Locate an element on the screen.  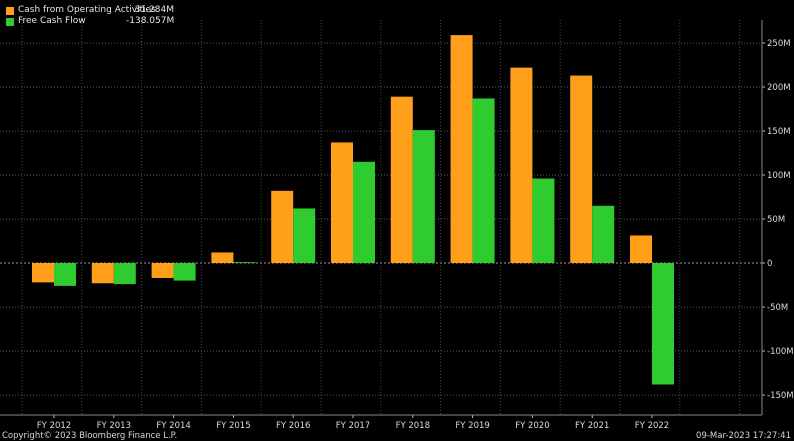
x-tick-label: FY 2016 is located at coordinates (293, 426).